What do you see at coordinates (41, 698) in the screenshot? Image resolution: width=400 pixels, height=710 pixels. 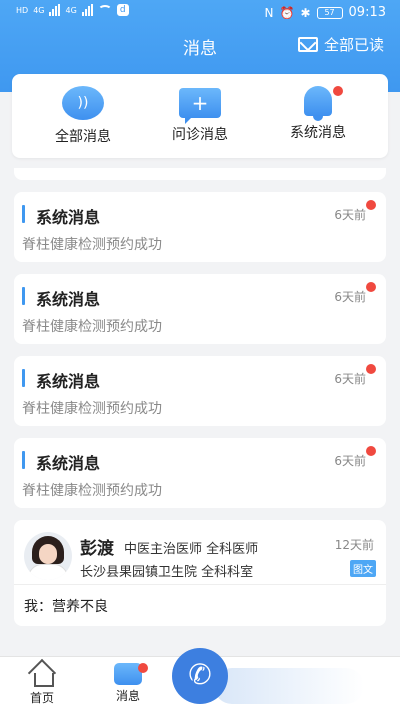 I see `tab-label: 首页` at bounding box center [41, 698].